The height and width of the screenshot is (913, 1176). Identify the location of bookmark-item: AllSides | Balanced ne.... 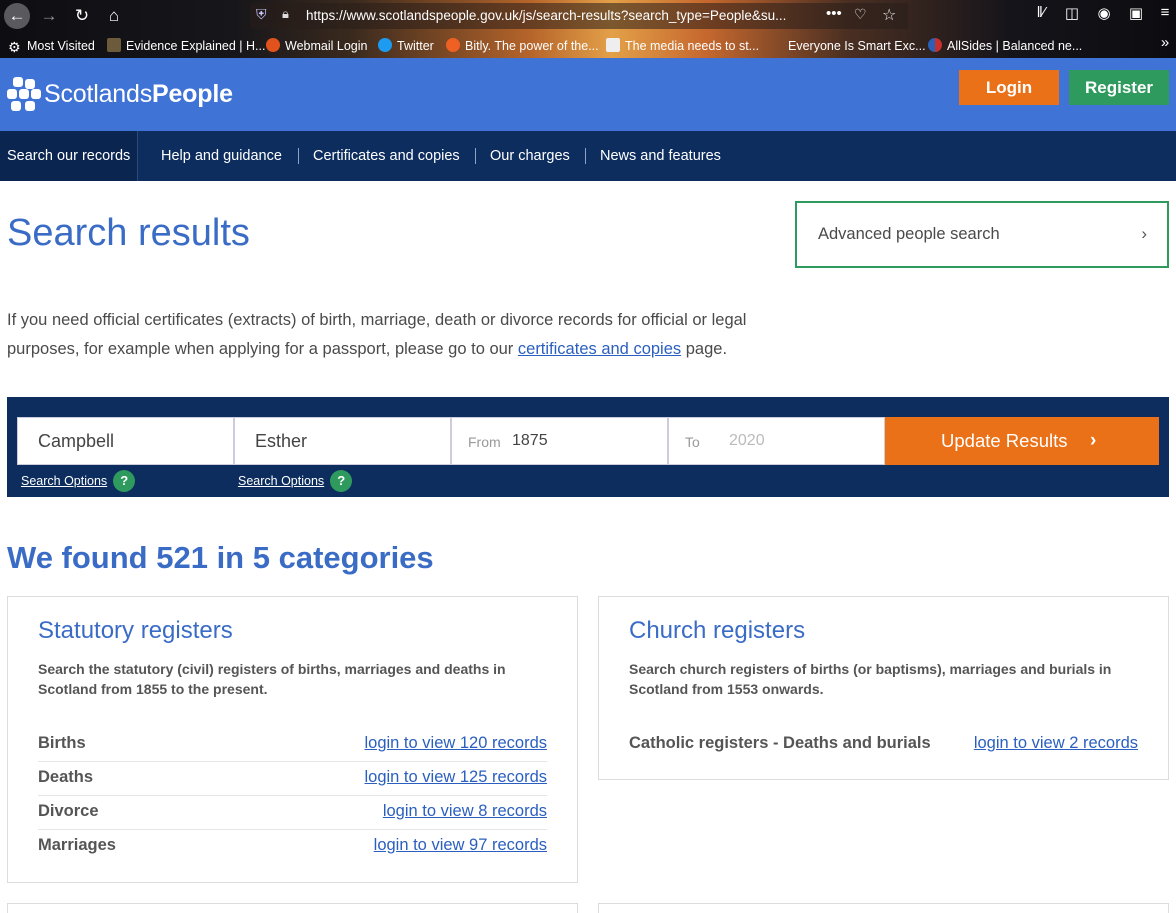
(1005, 46).